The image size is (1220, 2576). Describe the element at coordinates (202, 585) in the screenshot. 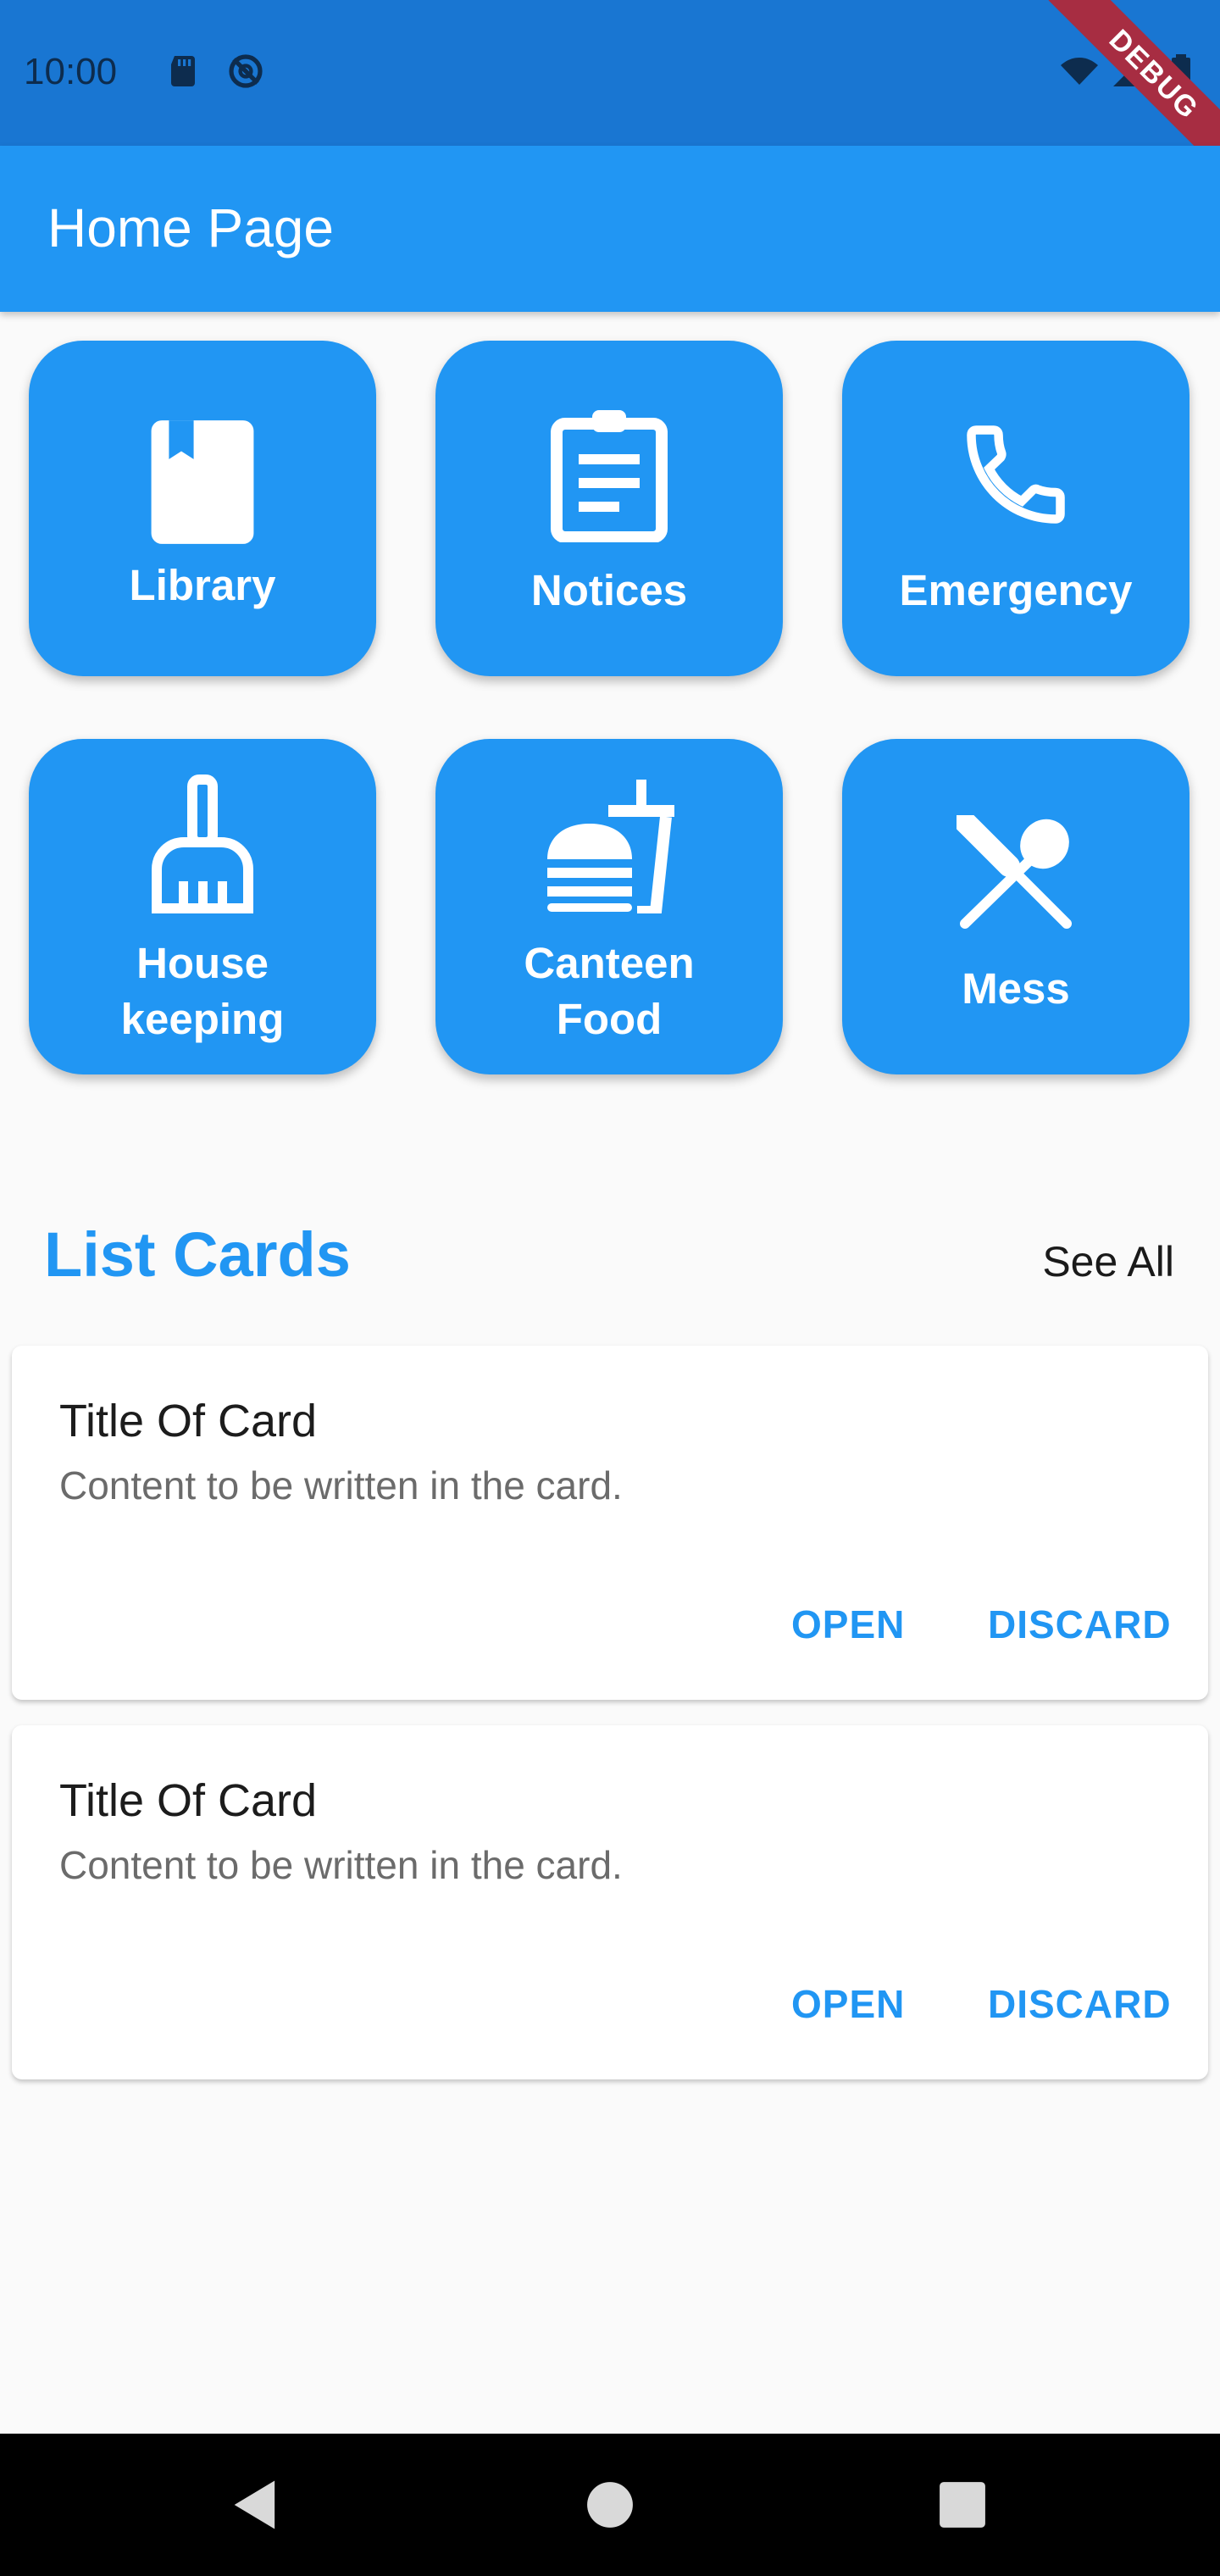

I see `tile-label: Library` at that location.